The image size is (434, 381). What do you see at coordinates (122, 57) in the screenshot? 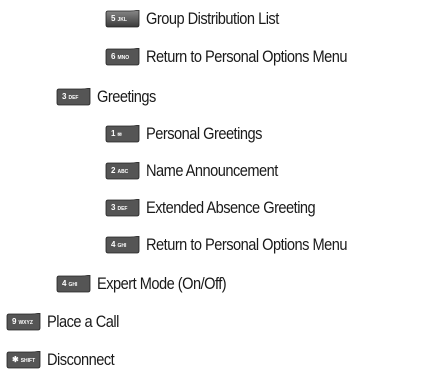
I see `key-6-icon: 6 MNO` at bounding box center [122, 57].